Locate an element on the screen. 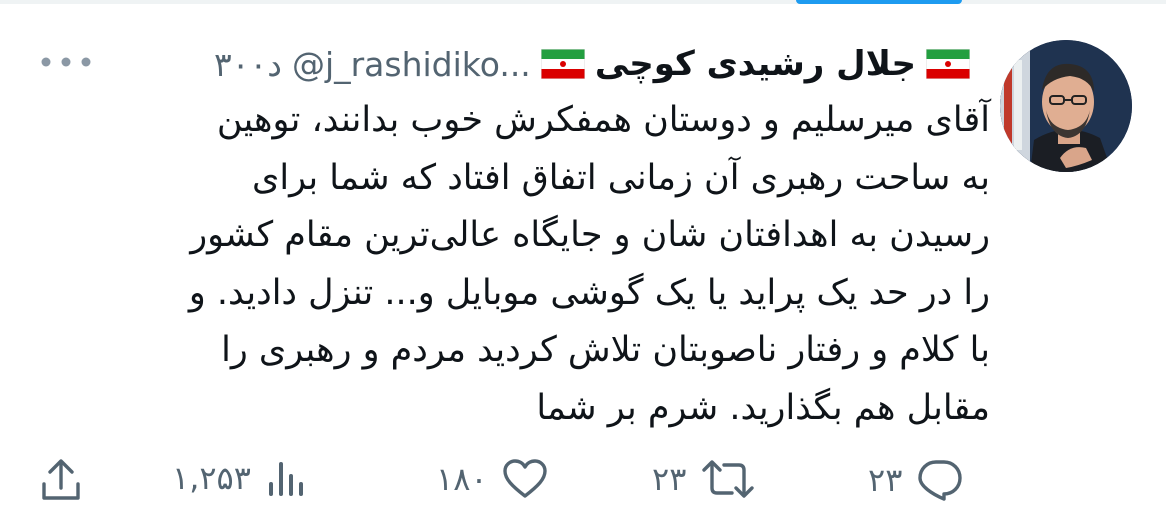 Image resolution: width=1166 pixels, height=528 pixels. display-name: جلال رشیدی کوچی is located at coordinates (755, 64).